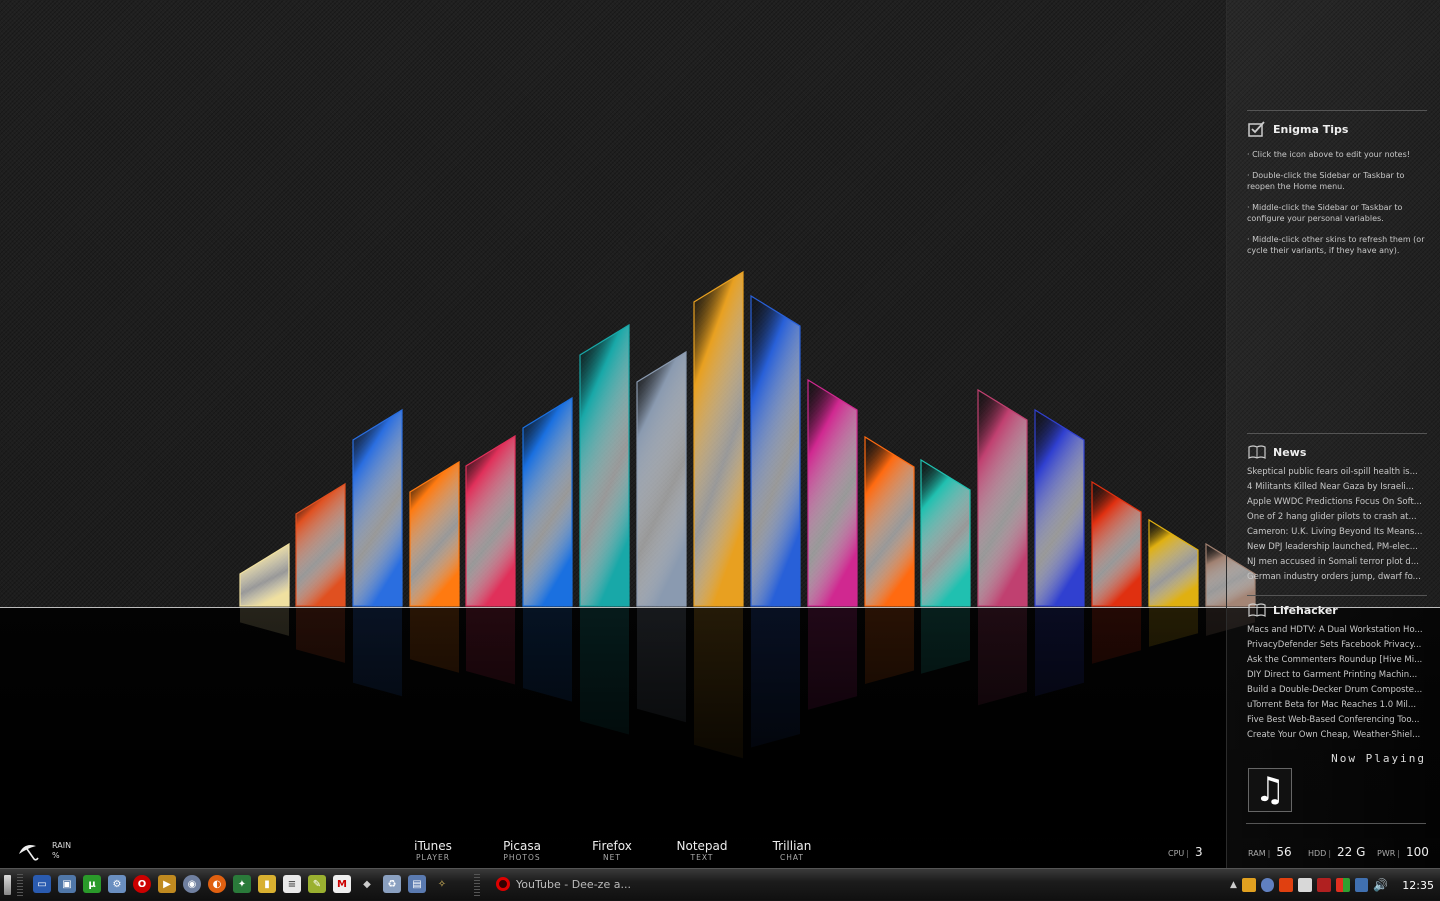  What do you see at coordinates (142, 884) in the screenshot?
I see `opera-icon: O` at bounding box center [142, 884].